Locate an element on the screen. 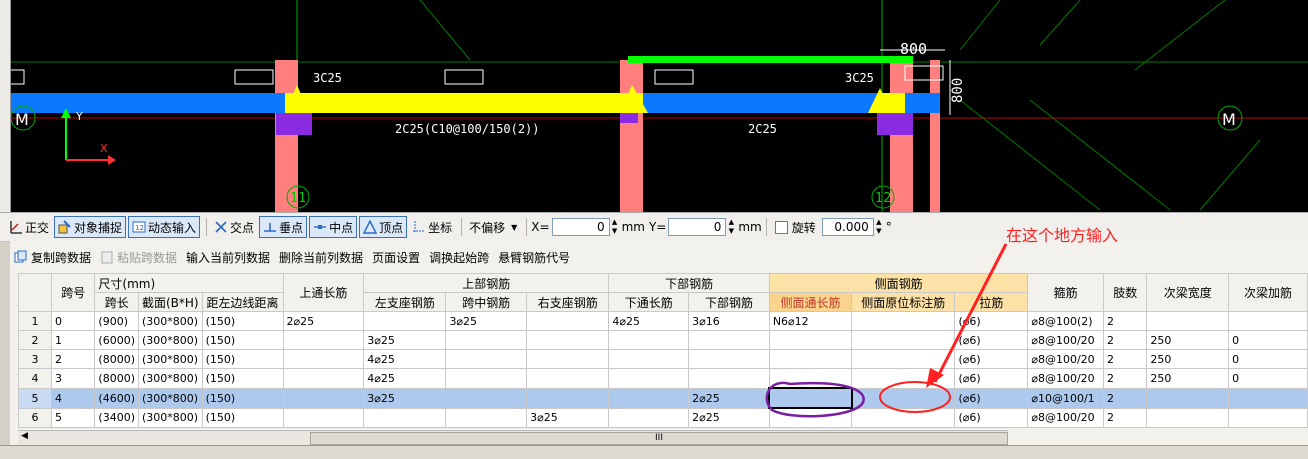 The height and width of the screenshot is (459, 1308). y-spinner: ▲ ▼ is located at coordinates (731, 227).